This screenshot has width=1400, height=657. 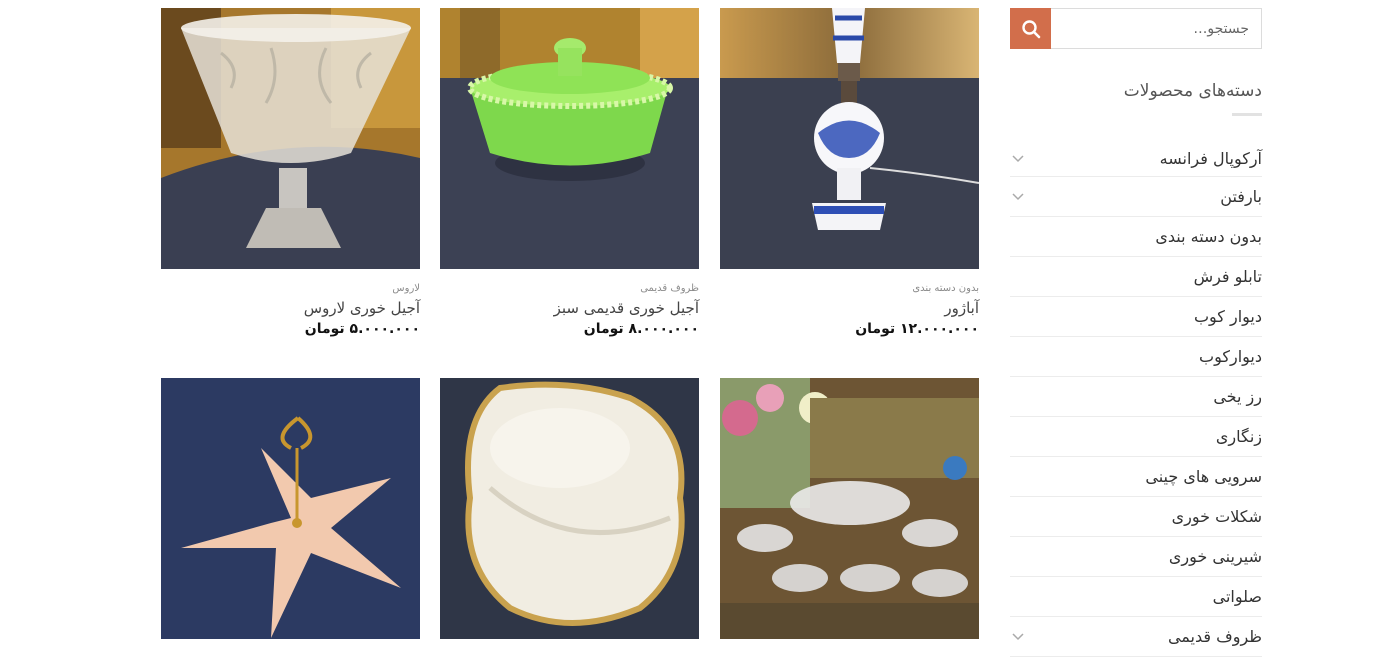 What do you see at coordinates (362, 329) in the screenshot?
I see `product-price: ۵.۰۰۰.۰۰۰ تومان` at bounding box center [362, 329].